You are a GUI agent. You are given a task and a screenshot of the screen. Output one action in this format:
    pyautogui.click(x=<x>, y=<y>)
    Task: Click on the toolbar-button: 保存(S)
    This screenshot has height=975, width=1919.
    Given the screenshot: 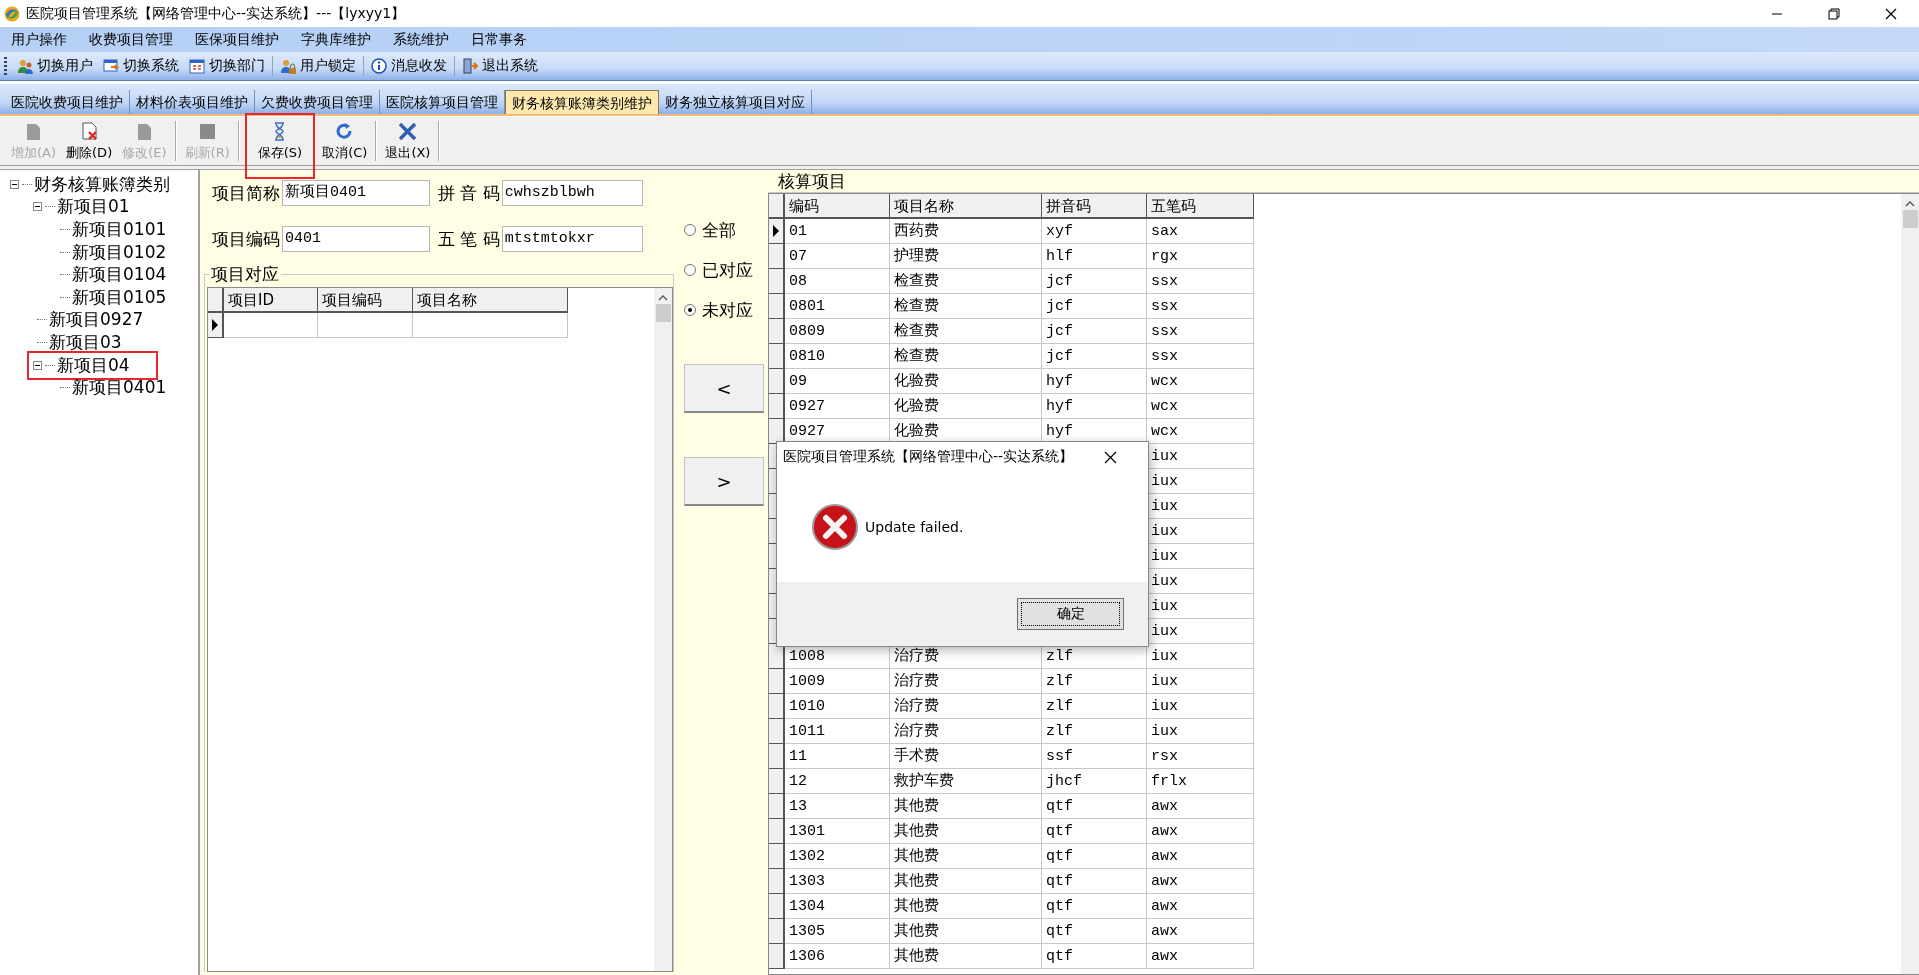 What is the action you would take?
    pyautogui.click(x=280, y=141)
    